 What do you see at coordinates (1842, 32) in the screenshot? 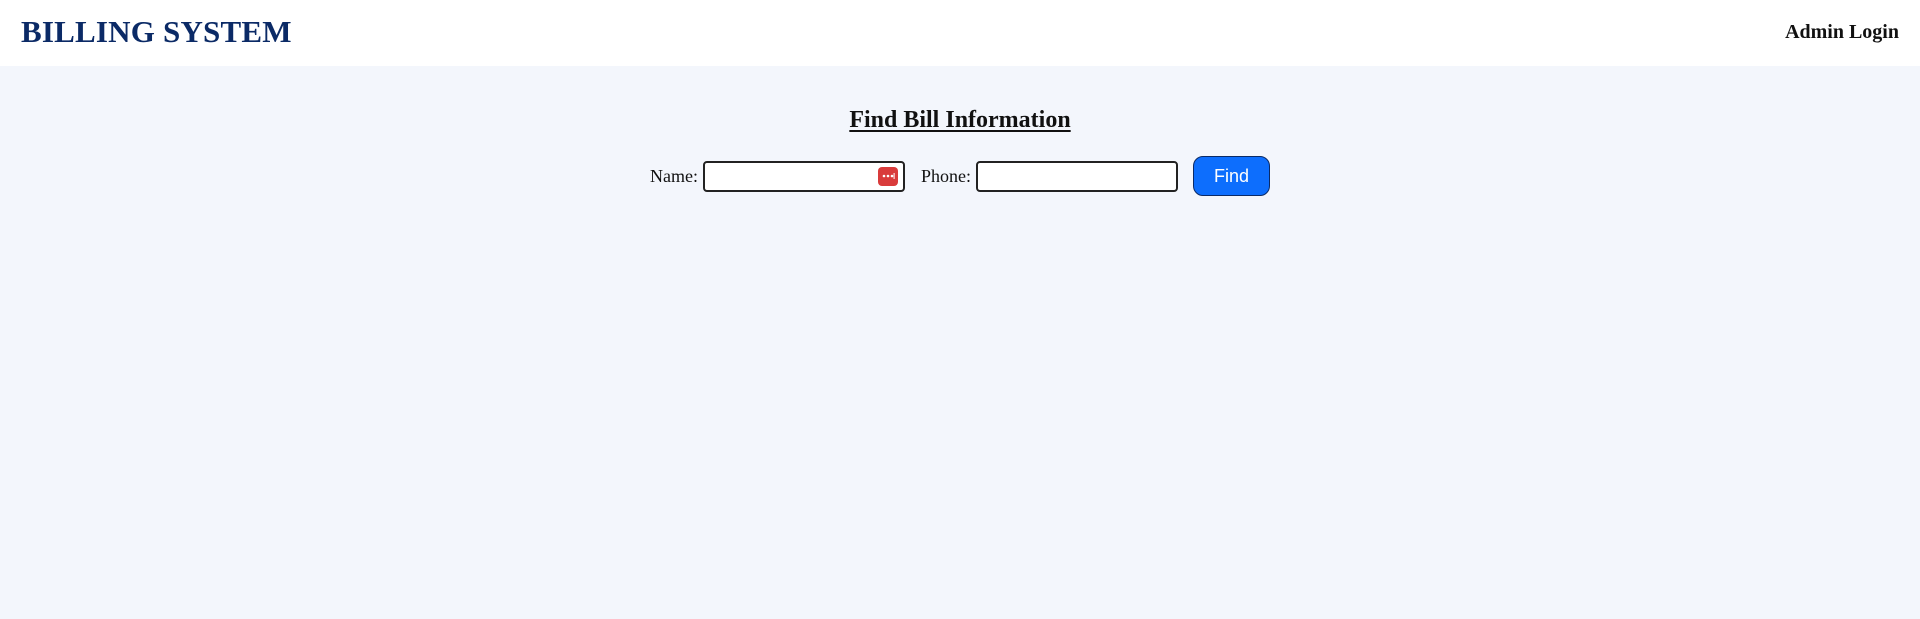
I see `admin-login-link: Admin Login` at bounding box center [1842, 32].